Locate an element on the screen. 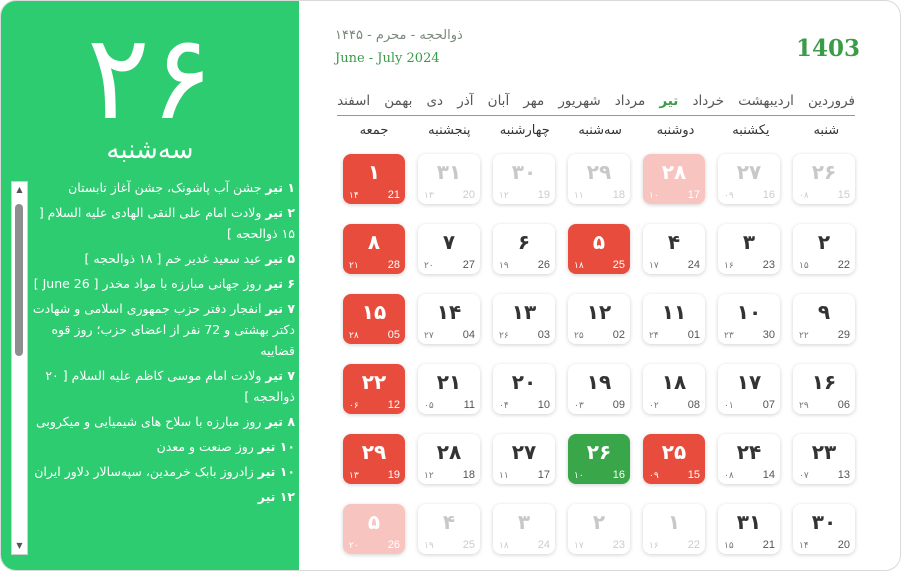  day-cell: ۱۷ 07 ۰۱ is located at coordinates (749, 389).